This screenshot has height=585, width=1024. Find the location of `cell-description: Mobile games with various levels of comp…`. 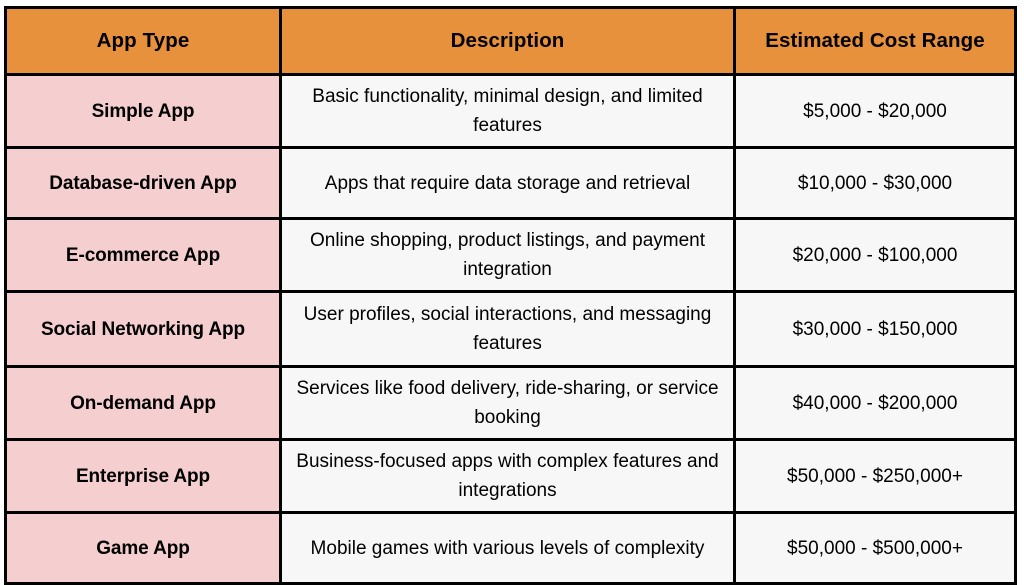

cell-description: Mobile games with various levels of comp… is located at coordinates (507, 548).